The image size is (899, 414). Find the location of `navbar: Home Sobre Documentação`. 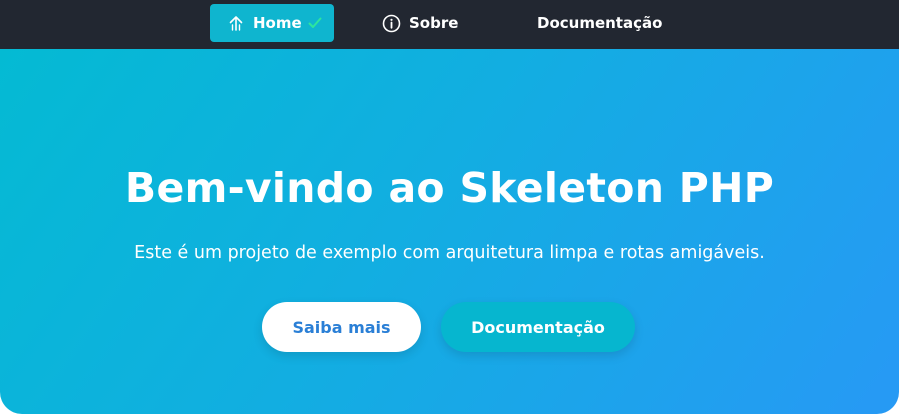

navbar: Home Sobre Documentação is located at coordinates (449, 24).